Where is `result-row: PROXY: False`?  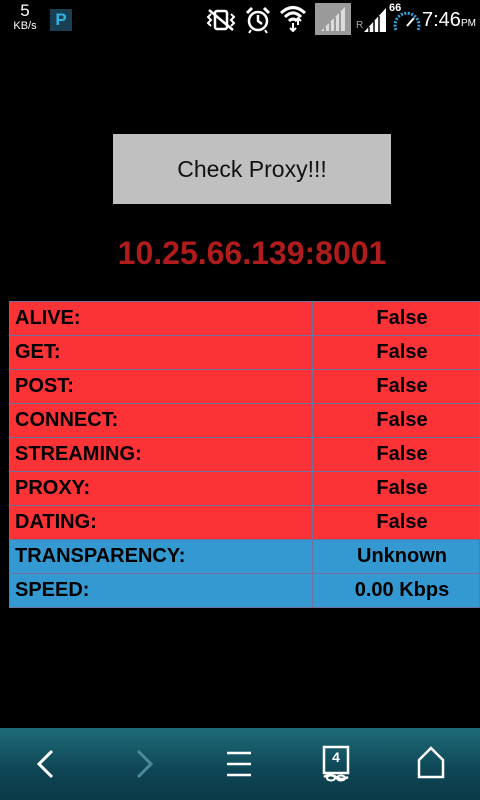 result-row: PROXY: False is located at coordinates (244, 488).